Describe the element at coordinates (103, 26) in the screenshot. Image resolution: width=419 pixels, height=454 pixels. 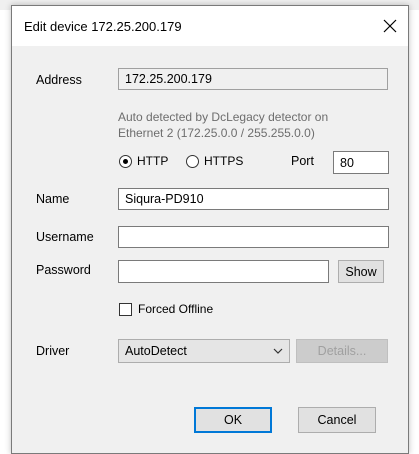
I see `dialog-title: Edit device 172.25.200.179` at that location.